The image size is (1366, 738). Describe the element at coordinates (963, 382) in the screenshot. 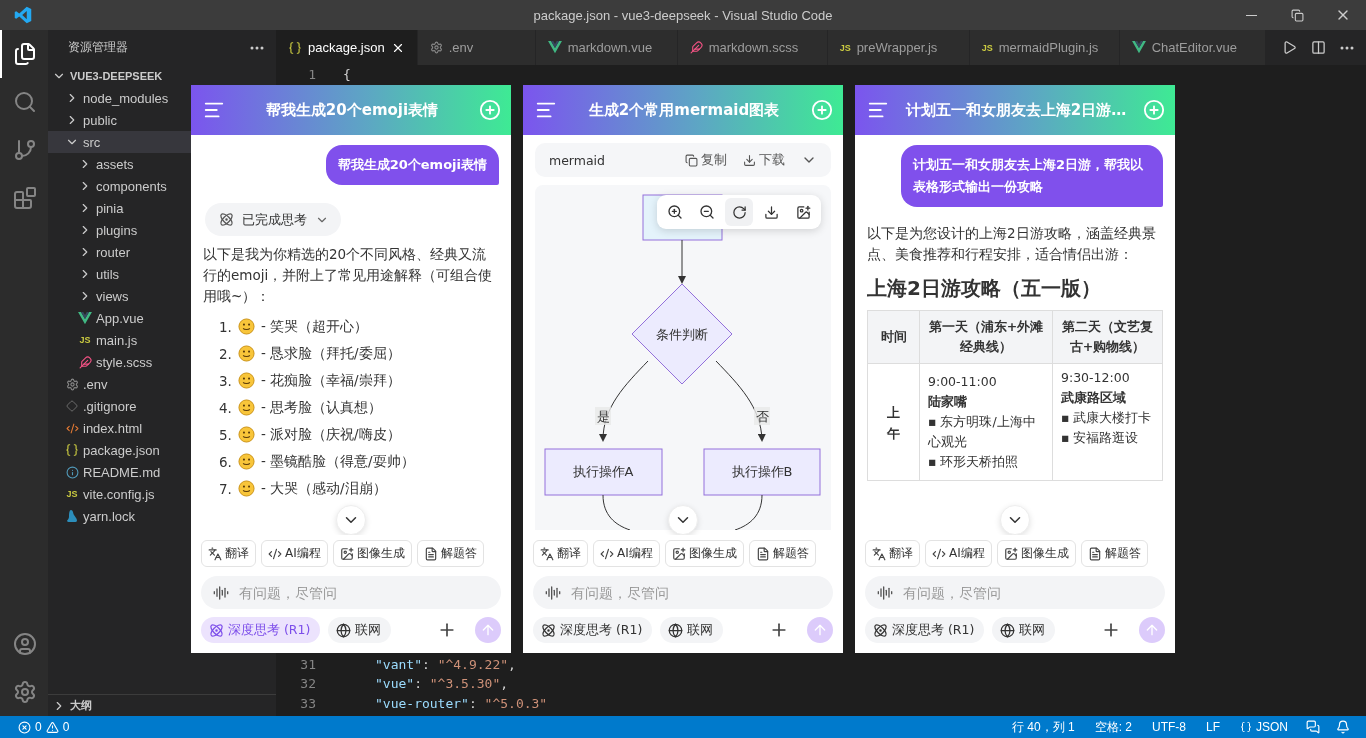

I see `table-cell-text: 9:00-11:00` at that location.